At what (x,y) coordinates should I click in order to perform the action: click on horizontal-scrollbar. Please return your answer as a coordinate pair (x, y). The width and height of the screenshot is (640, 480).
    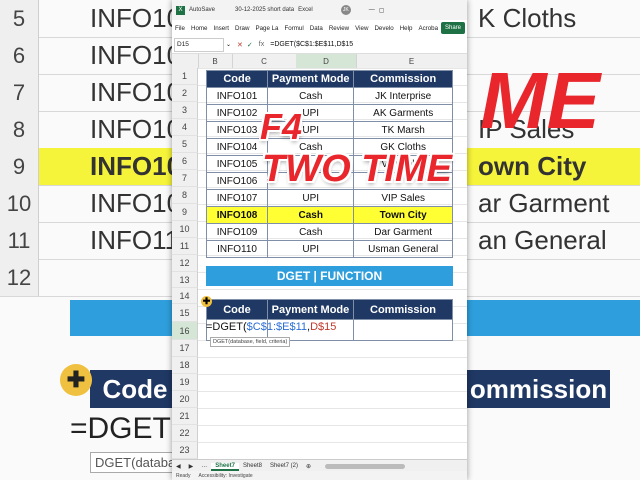
    Looking at the image, I should click on (365, 466).